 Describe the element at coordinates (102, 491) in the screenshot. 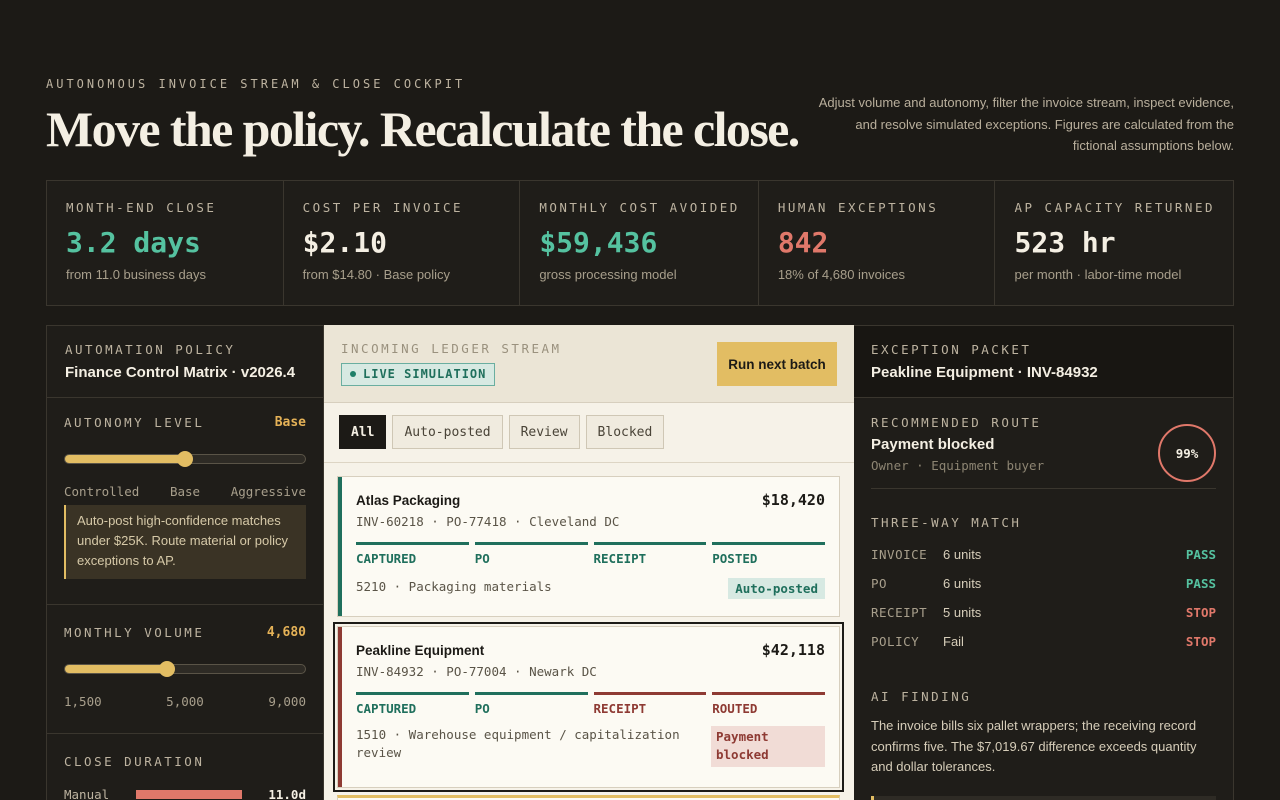

I see `autonomy-tick: Controlled` at that location.